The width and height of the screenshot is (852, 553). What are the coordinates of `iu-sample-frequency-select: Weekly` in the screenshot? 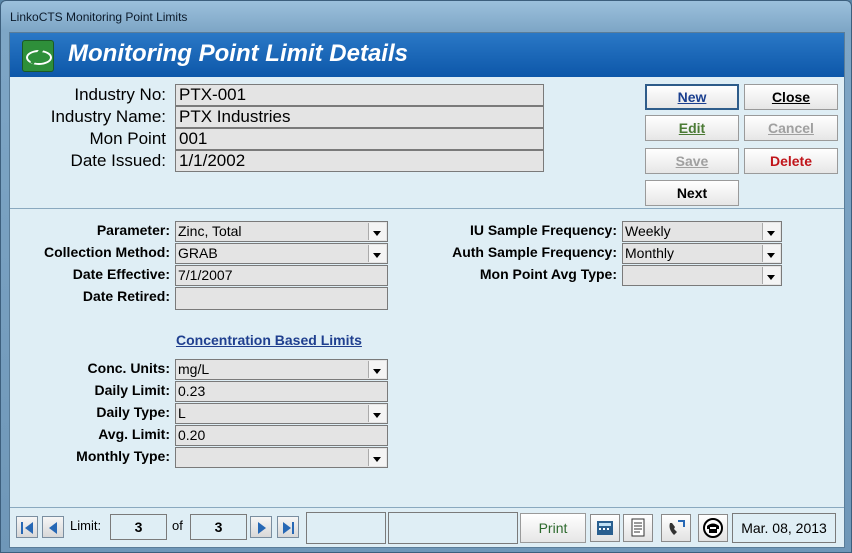 It's located at (702, 231).